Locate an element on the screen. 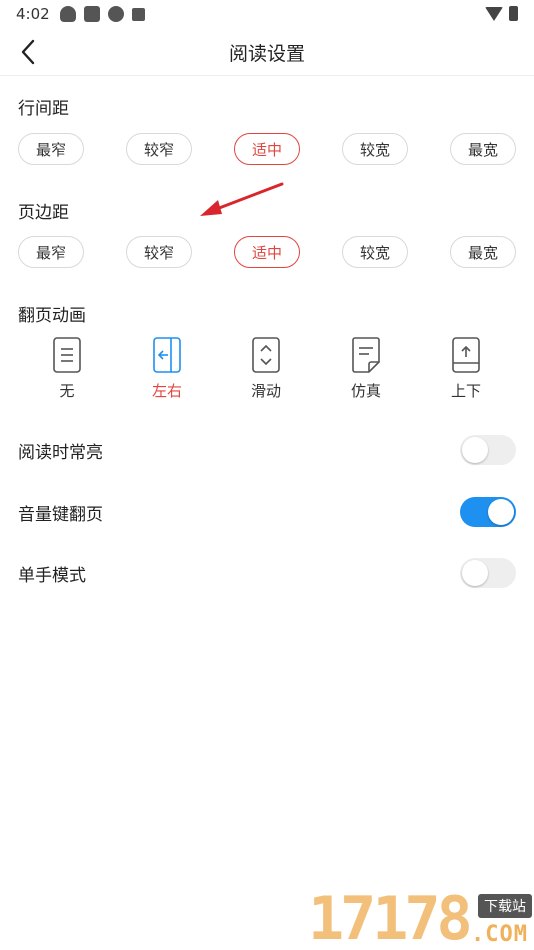 This screenshot has height=950, width=534. line-spacing-option: 较窄 is located at coordinates (159, 149).